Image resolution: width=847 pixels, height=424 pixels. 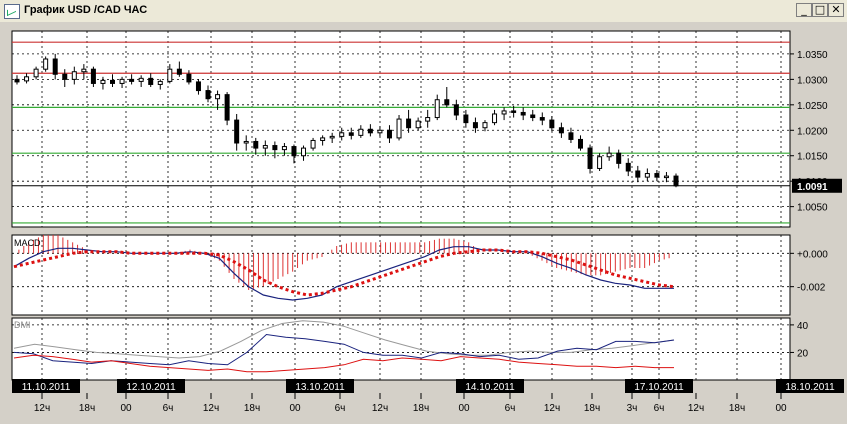 What do you see at coordinates (836, 10) in the screenshot?
I see `close-button: ✕` at bounding box center [836, 10].